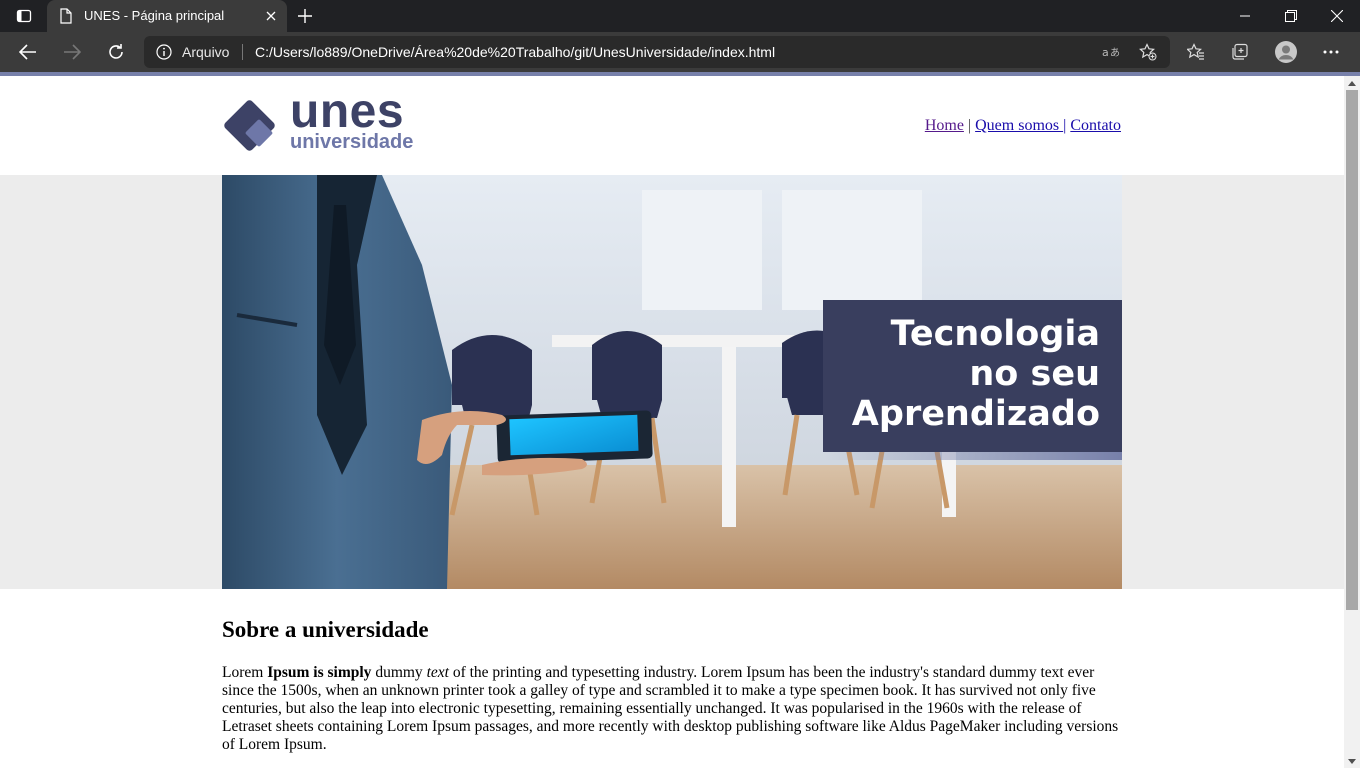 This screenshot has height=768, width=1360. Describe the element at coordinates (271, 16) in the screenshot. I see `close-tab-icon` at that location.